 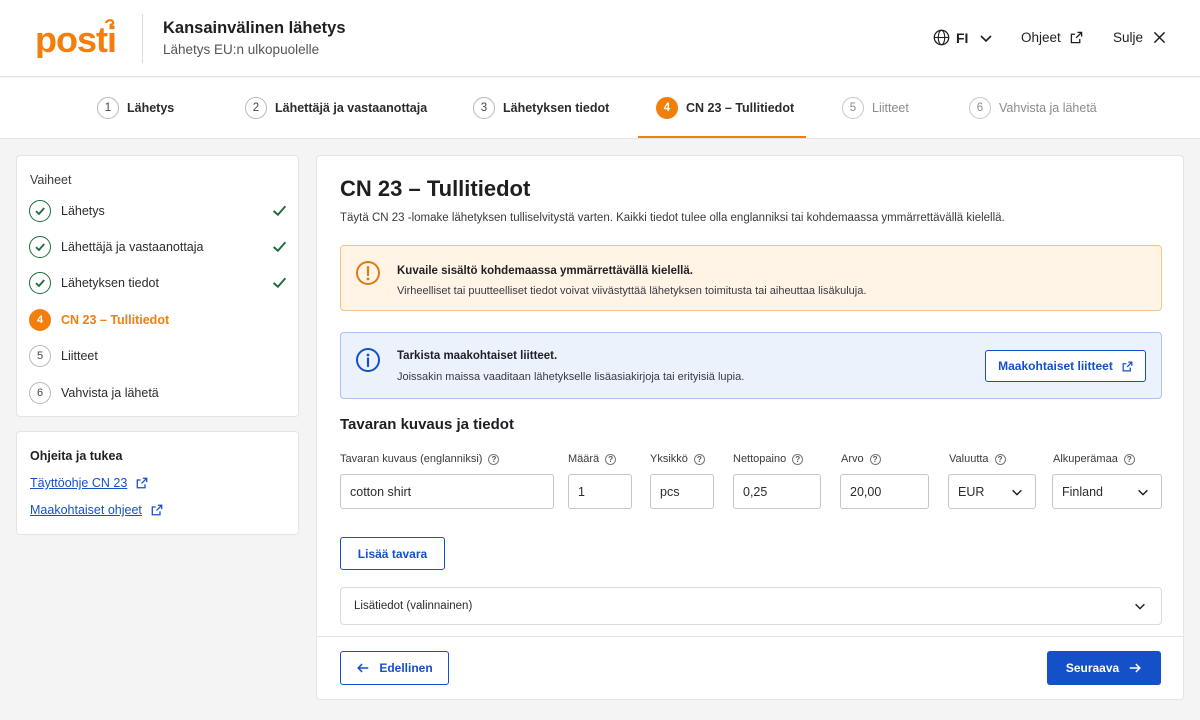 What do you see at coordinates (477, 356) in the screenshot?
I see `info-title: Tarkista maakohtaiset liitteet.` at bounding box center [477, 356].